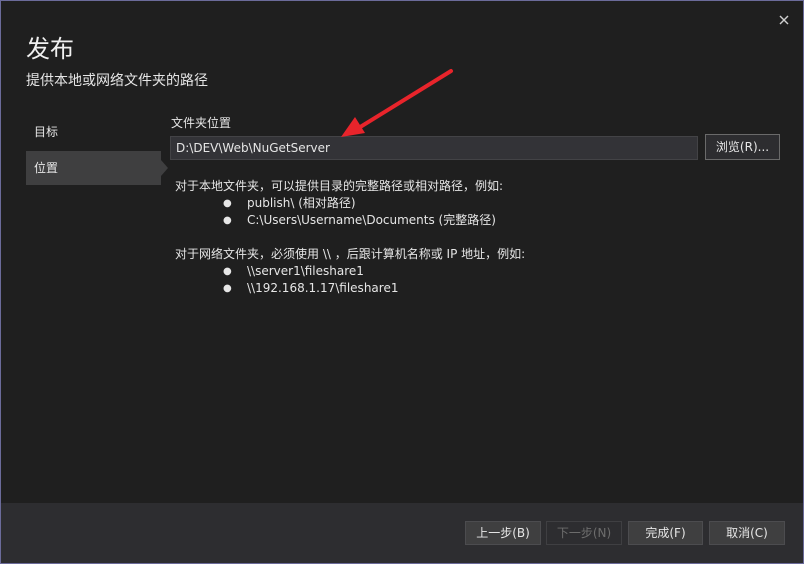  I want to click on sidebar-item-location: 位置, so click(93, 168).